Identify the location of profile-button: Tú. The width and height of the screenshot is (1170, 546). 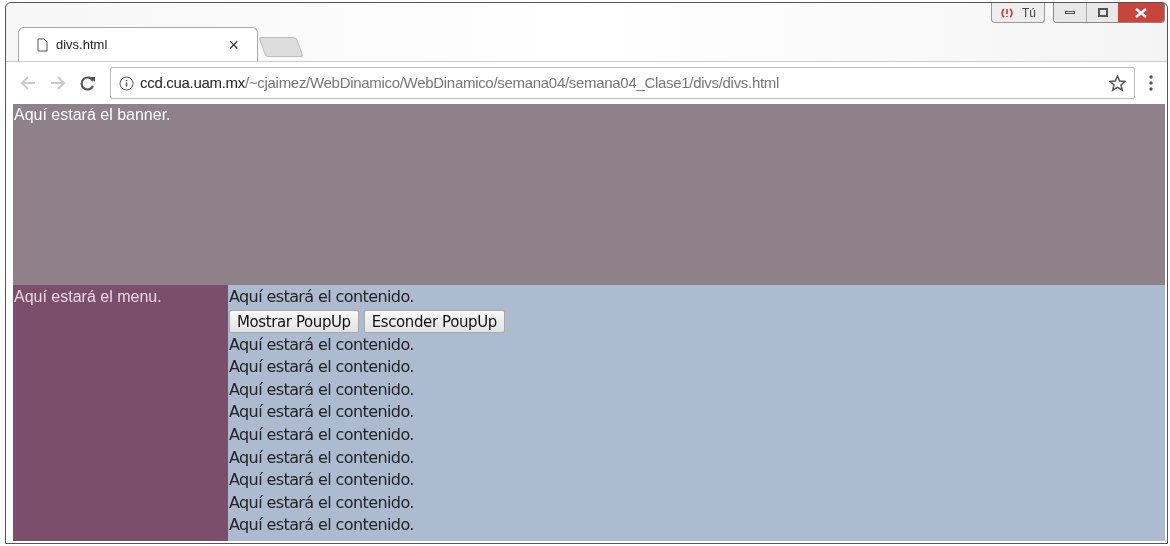
(1018, 13).